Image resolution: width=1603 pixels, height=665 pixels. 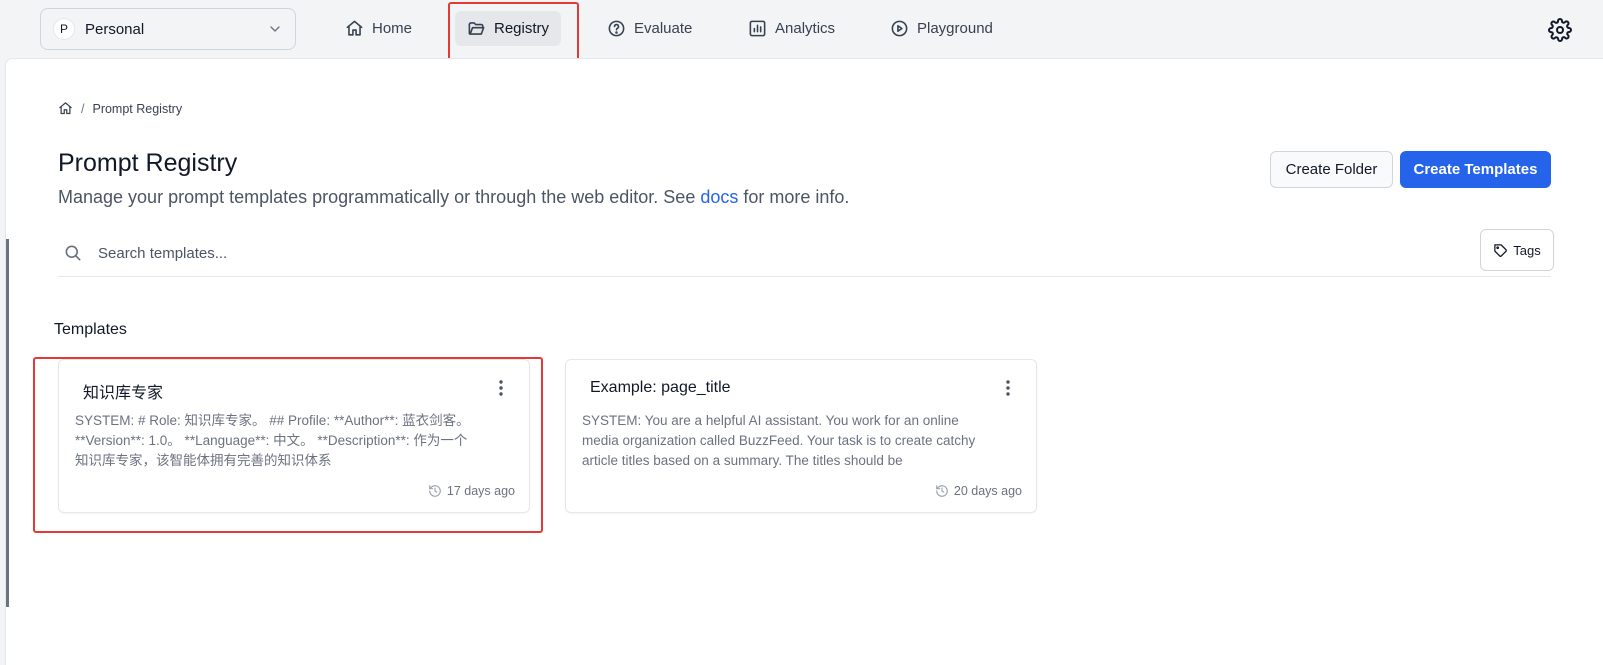 What do you see at coordinates (73, 253) in the screenshot?
I see `search-icon` at bounding box center [73, 253].